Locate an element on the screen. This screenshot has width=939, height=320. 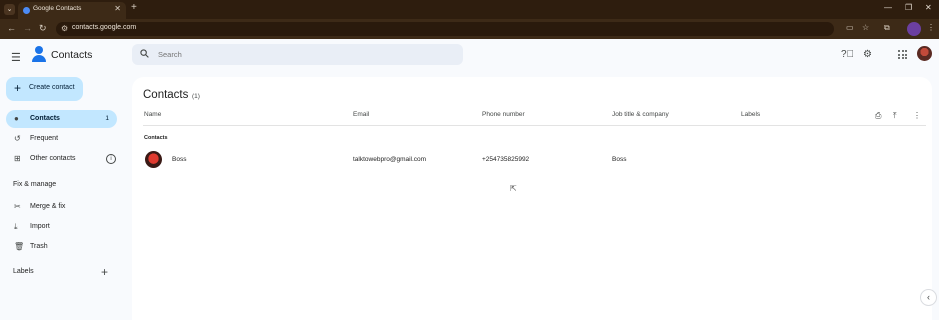
inbox-icon: ⊞ is located at coordinates (17, 158).